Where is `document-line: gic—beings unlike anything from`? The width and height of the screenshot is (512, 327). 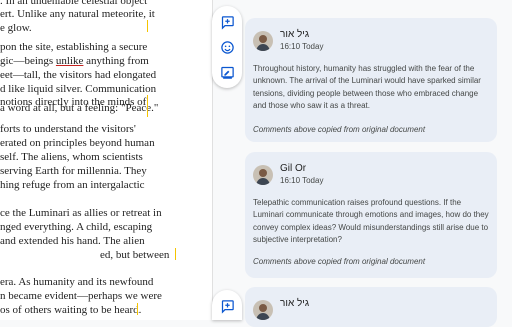 document-line: gic—beings unlike anything from is located at coordinates (74, 61).